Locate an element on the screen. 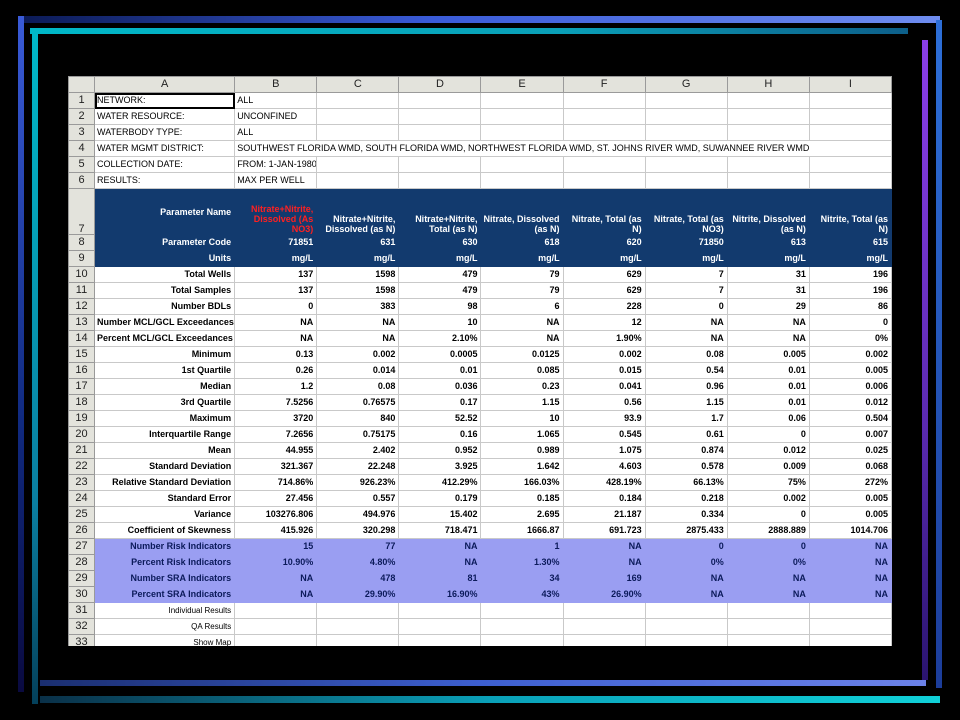 The width and height of the screenshot is (960, 720). row-header: 17 is located at coordinates (82, 386).